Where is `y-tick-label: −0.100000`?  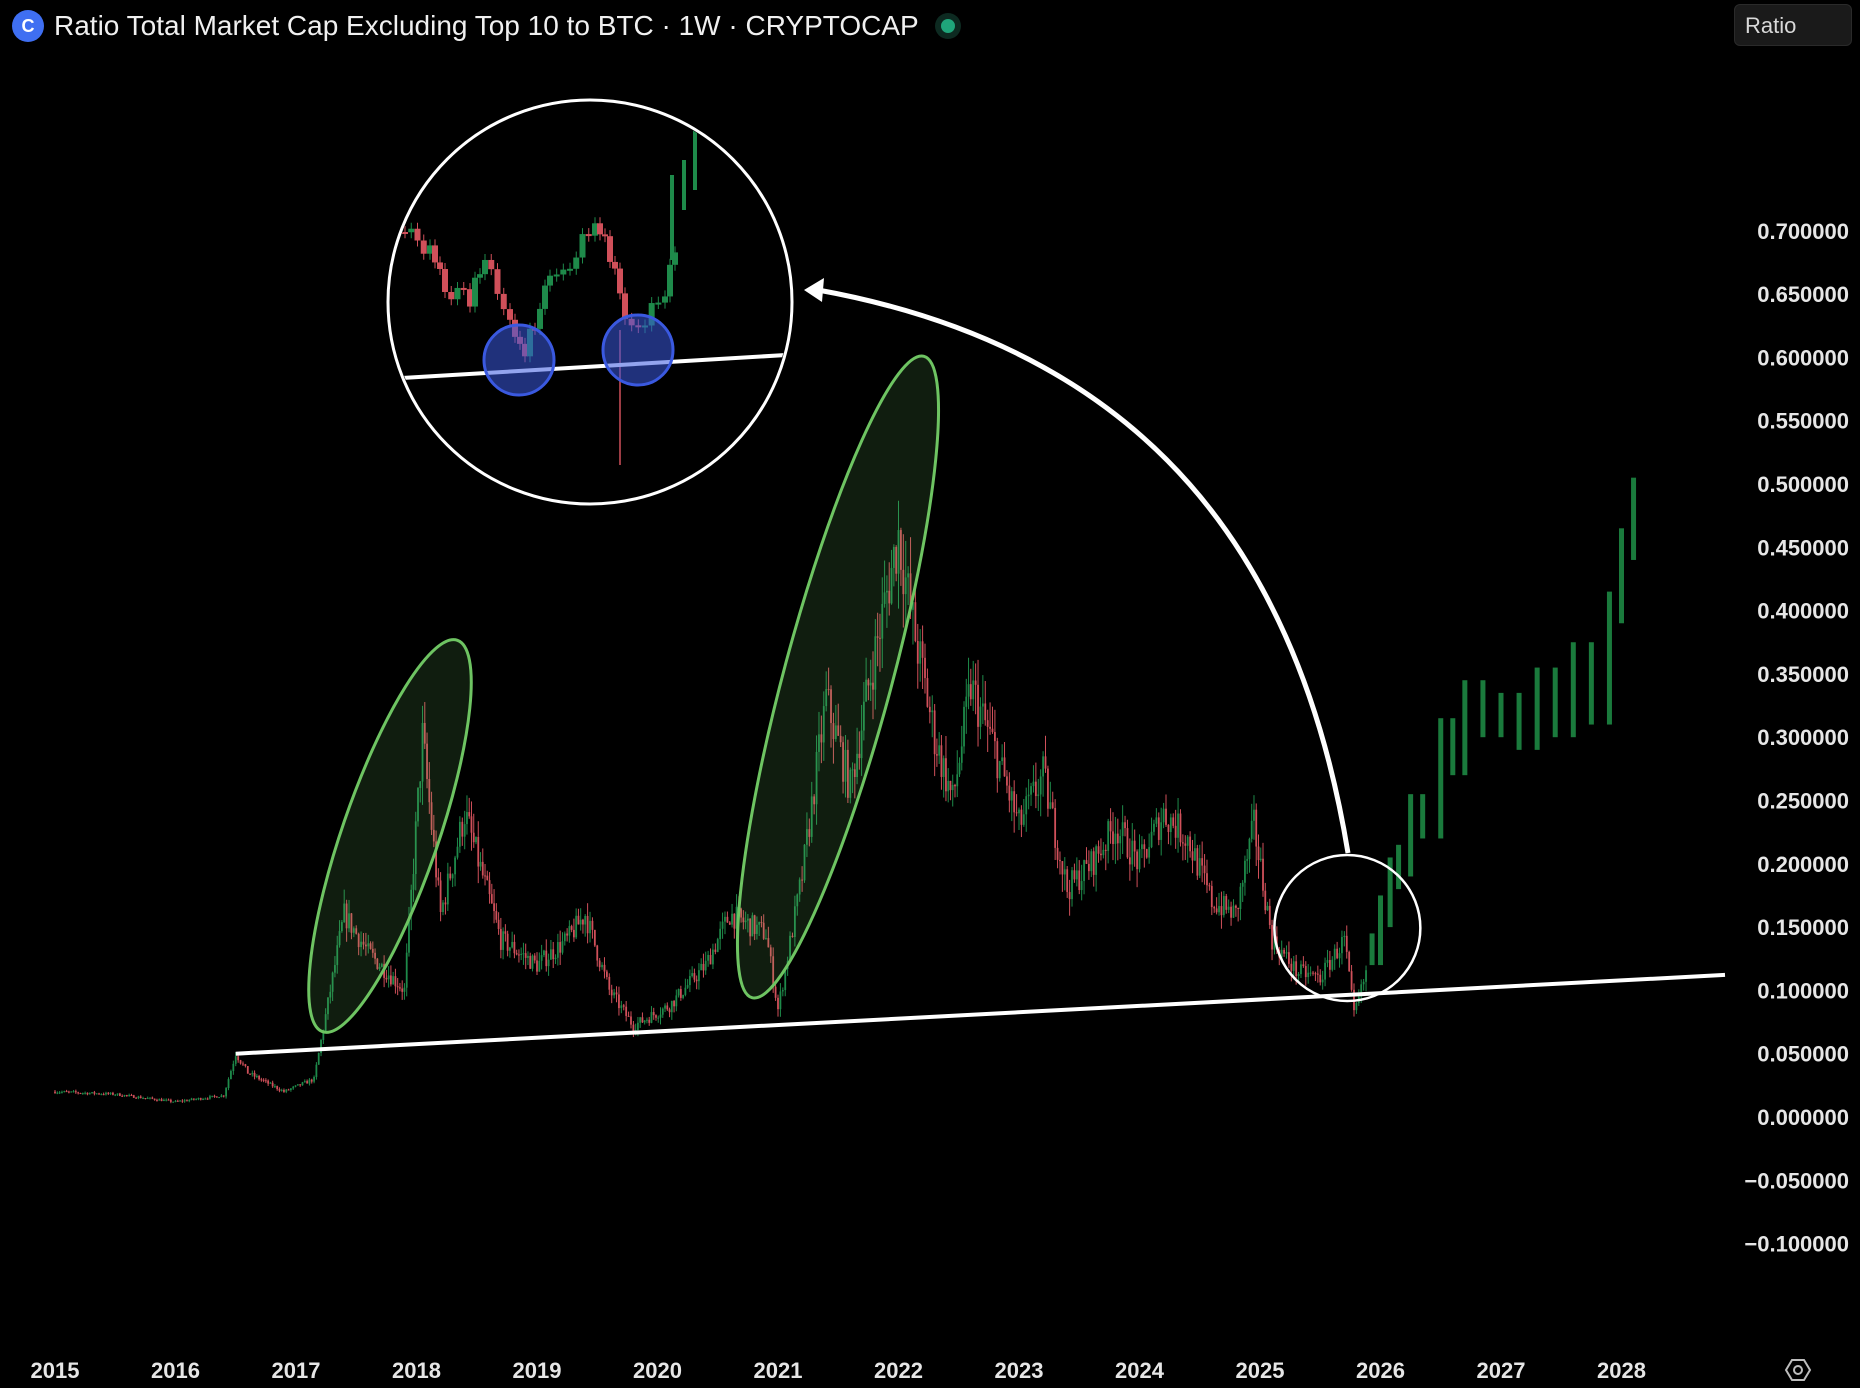 y-tick-label: −0.100000 is located at coordinates (1796, 1244).